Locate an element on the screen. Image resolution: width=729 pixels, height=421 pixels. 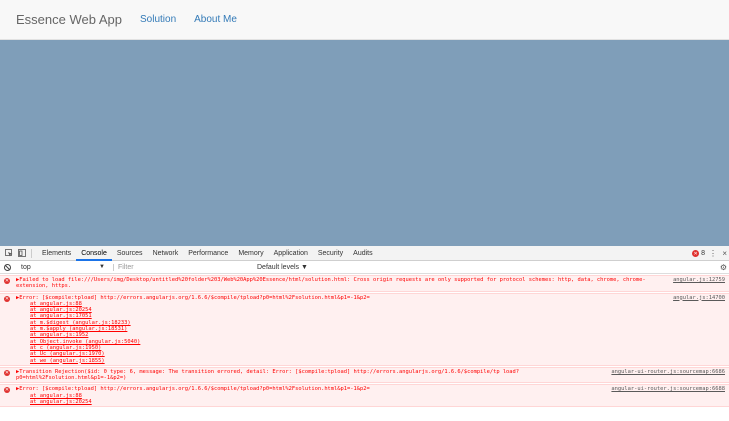
device-toolbar-icon is located at coordinates (21, 253).